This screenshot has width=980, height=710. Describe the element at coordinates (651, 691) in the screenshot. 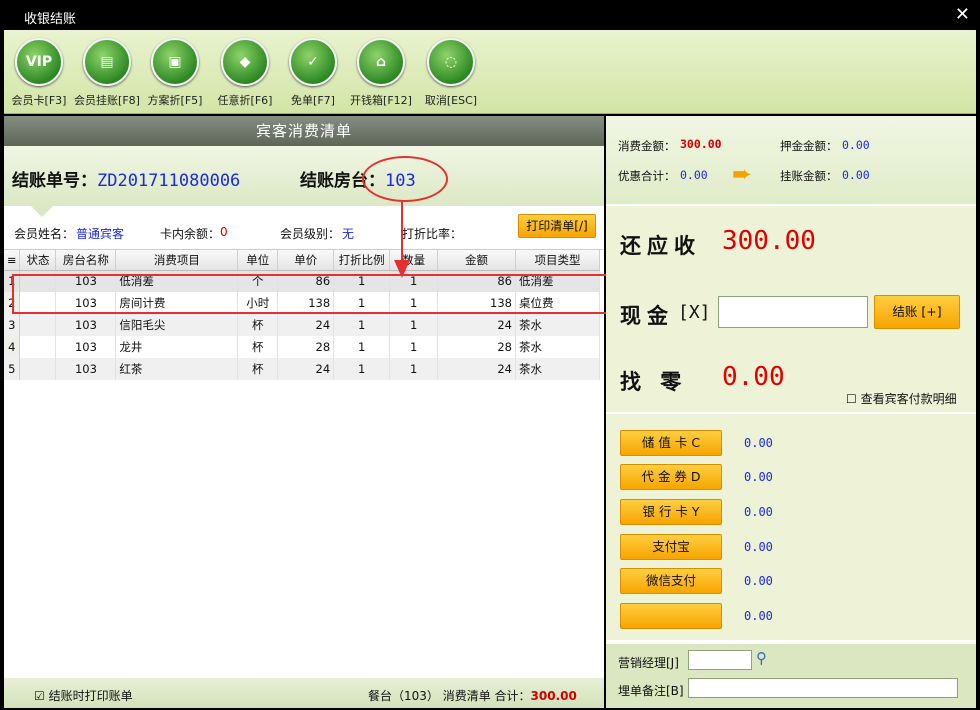

I see `note-label: 埋单备注[B]` at that location.